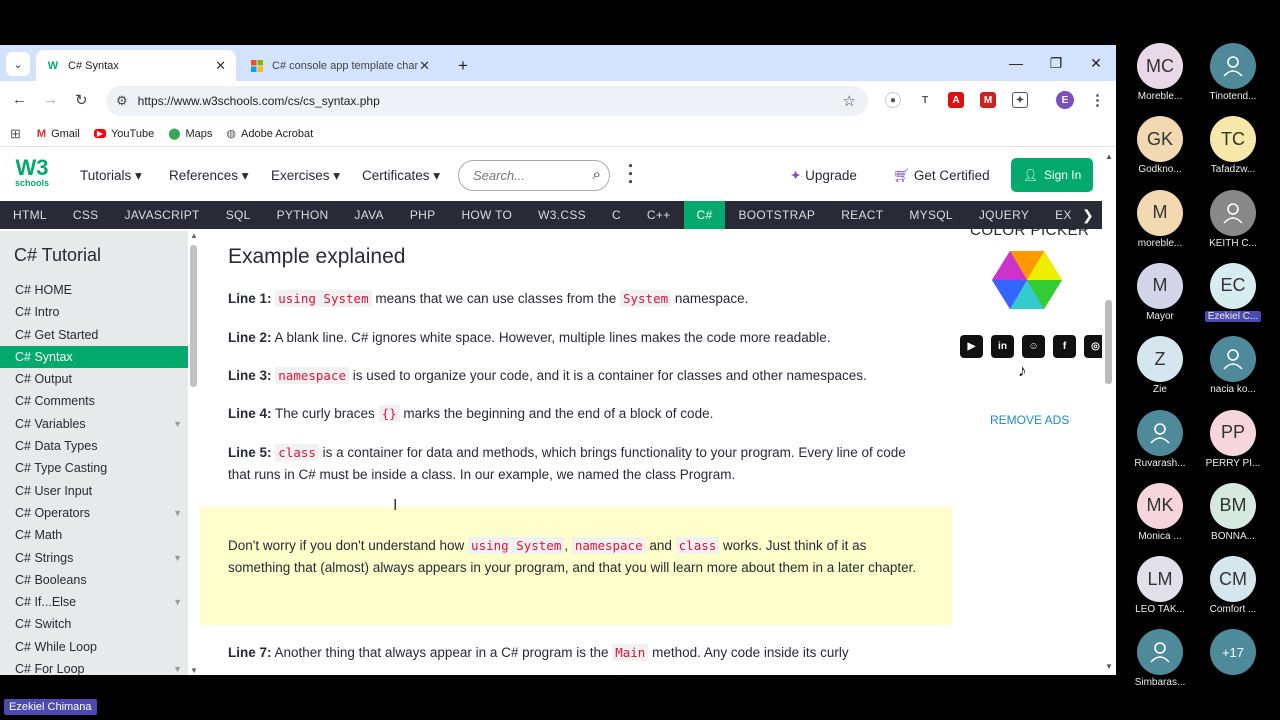 Image resolution: width=1280 pixels, height=720 pixels. Describe the element at coordinates (94, 468) in the screenshot. I see `sidebar-item: C# Type Casting` at that location.